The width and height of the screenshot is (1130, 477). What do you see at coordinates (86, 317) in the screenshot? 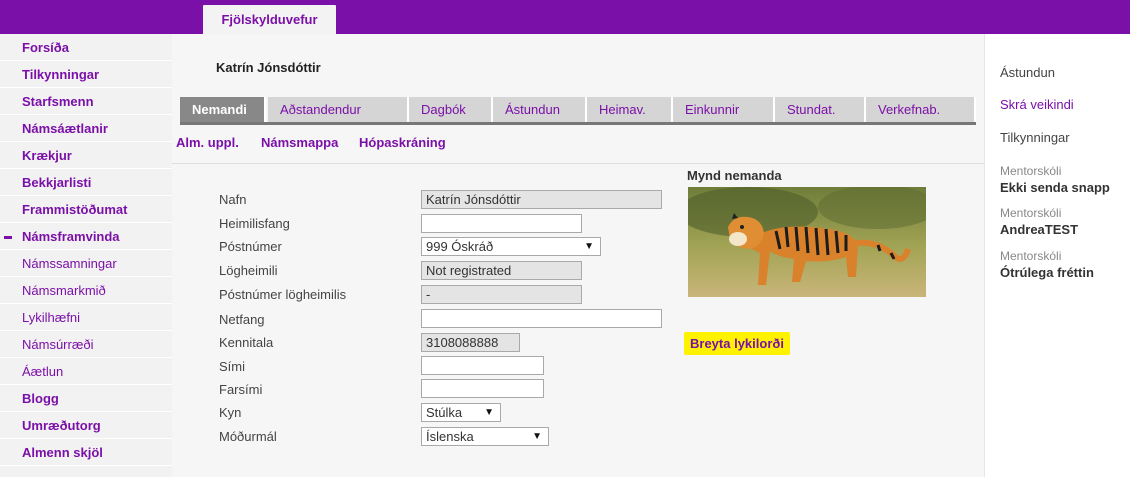
I see `sidebar-item-lykilhaefni: Lykilhæfni` at bounding box center [86, 317].